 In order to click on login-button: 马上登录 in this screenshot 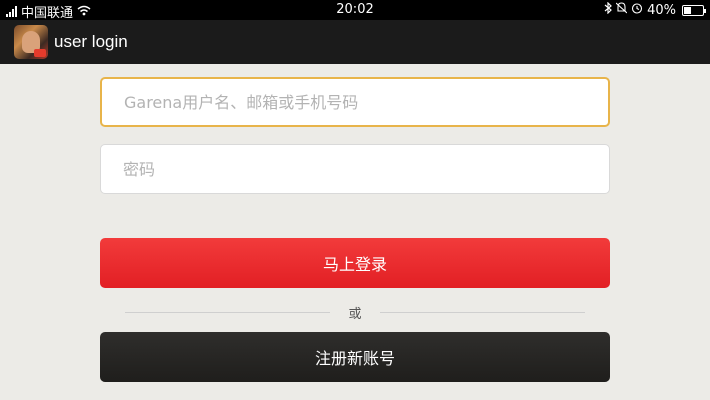, I will do `click(355, 263)`.